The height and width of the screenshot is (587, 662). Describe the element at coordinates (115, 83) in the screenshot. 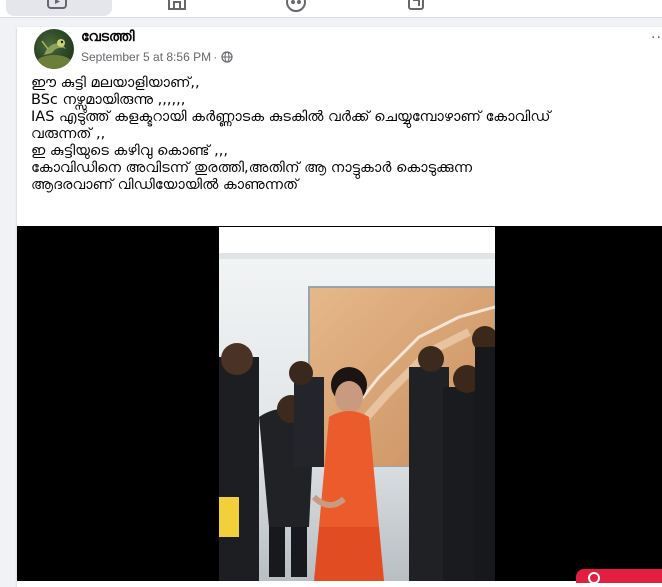

I see `post-text-line: ഈ കുട്ടി മലയാളിയാണ്,,` at that location.